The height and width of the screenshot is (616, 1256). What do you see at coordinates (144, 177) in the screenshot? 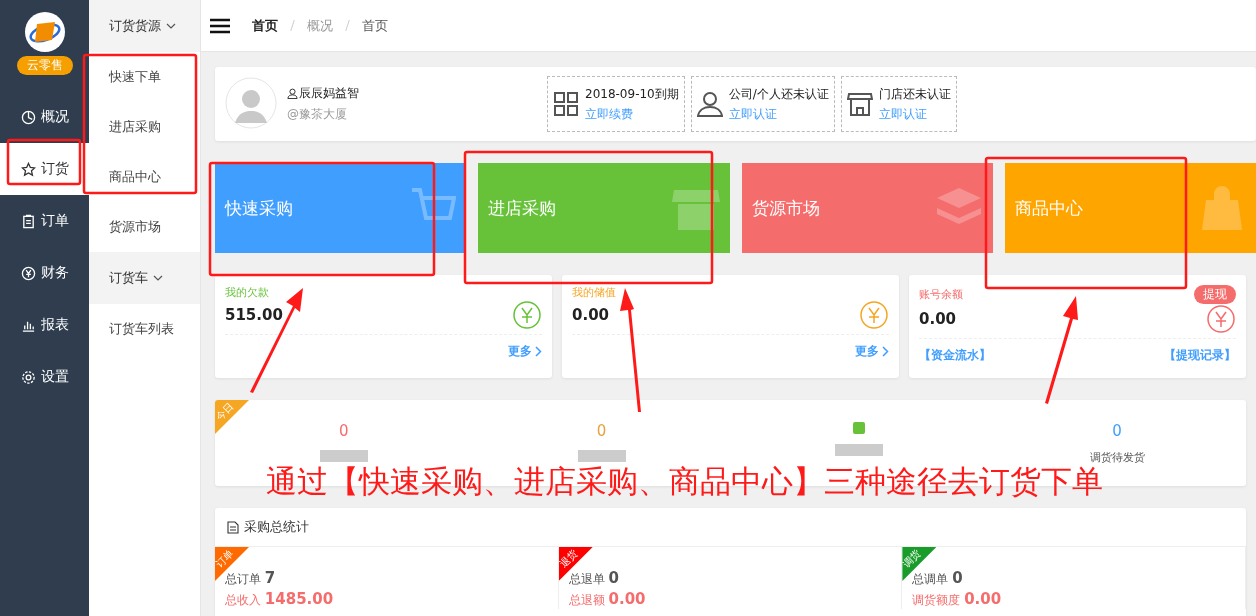
I see `submenu-item: 商品中心` at bounding box center [144, 177].